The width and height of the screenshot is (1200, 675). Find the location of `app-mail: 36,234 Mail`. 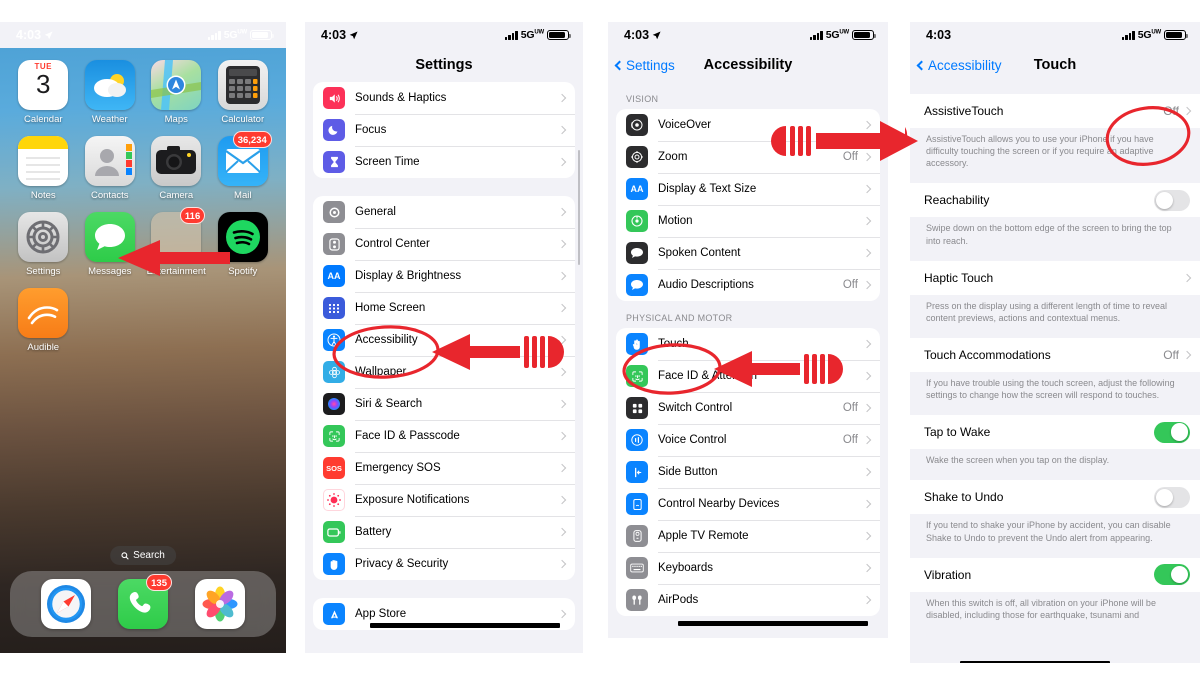

app-mail: 36,234 Mail is located at coordinates (243, 166).